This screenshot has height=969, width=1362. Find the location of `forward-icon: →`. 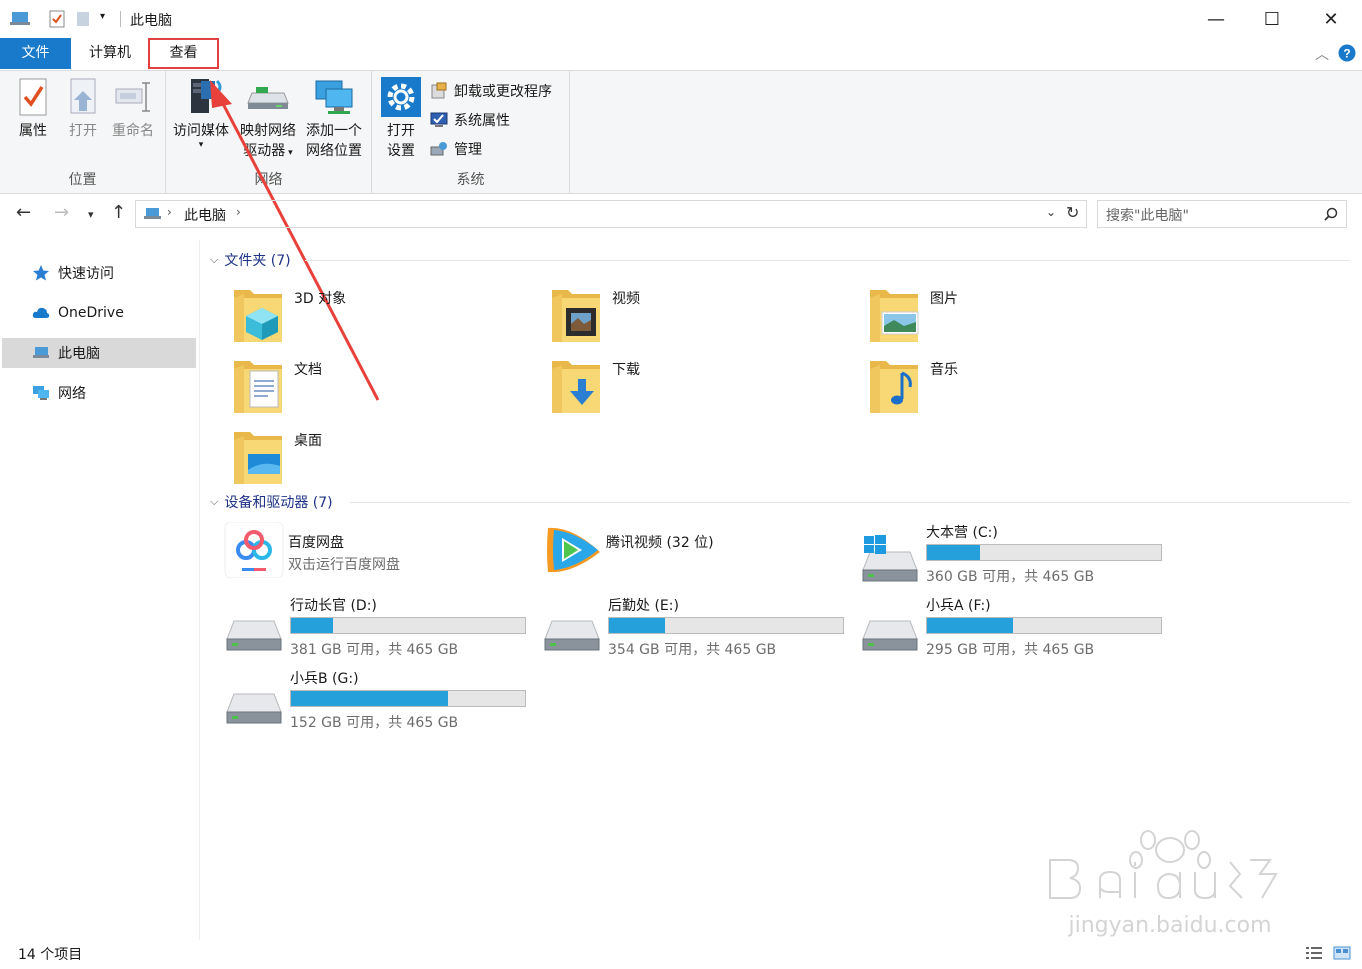

forward-icon: → is located at coordinates (61, 212).